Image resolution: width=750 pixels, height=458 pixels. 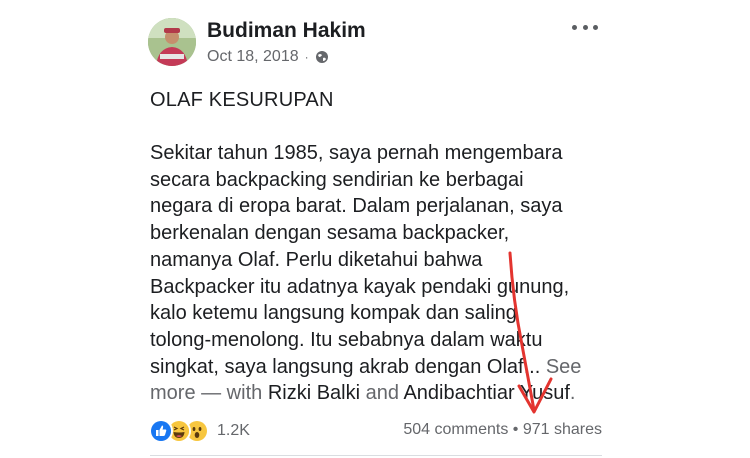 What do you see at coordinates (585, 27) in the screenshot?
I see `more-options-icon` at bounding box center [585, 27].